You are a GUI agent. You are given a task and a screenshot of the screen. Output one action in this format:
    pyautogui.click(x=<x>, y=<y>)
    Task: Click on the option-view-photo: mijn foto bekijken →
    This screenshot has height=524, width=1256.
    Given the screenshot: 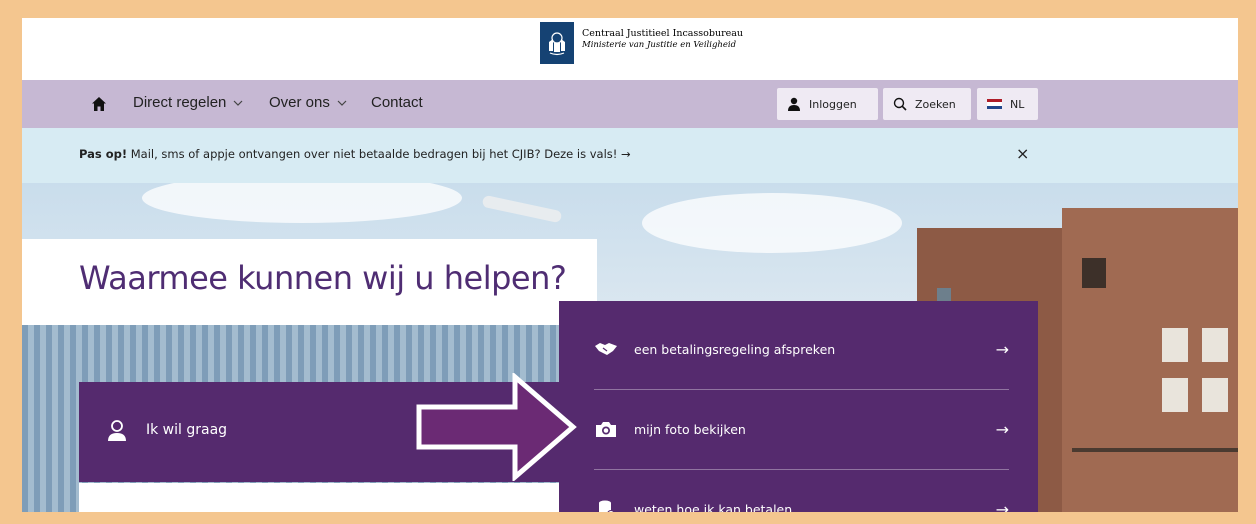 What is the action you would take?
    pyautogui.click(x=801, y=429)
    